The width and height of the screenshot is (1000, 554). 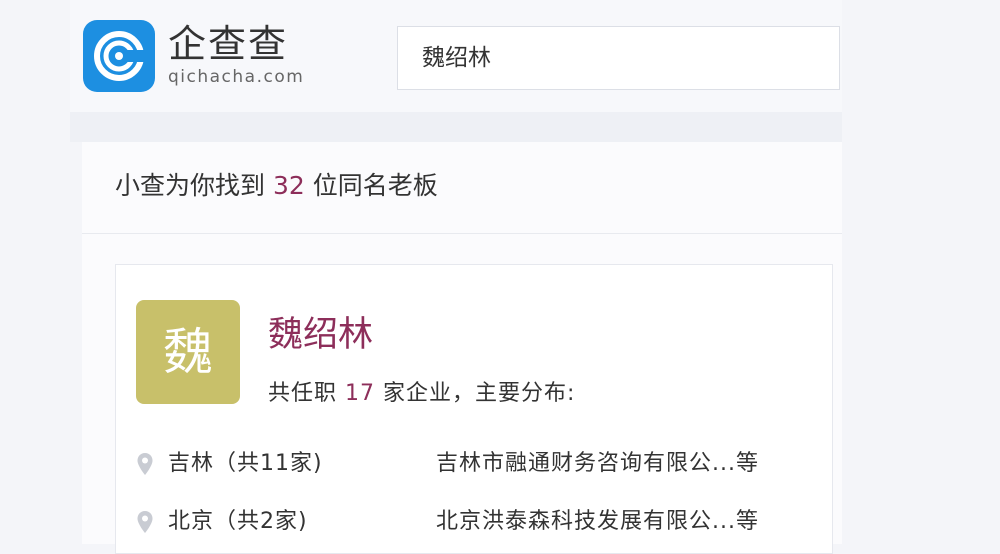 What do you see at coordinates (188, 352) in the screenshot?
I see `avatar: 魏` at bounding box center [188, 352].